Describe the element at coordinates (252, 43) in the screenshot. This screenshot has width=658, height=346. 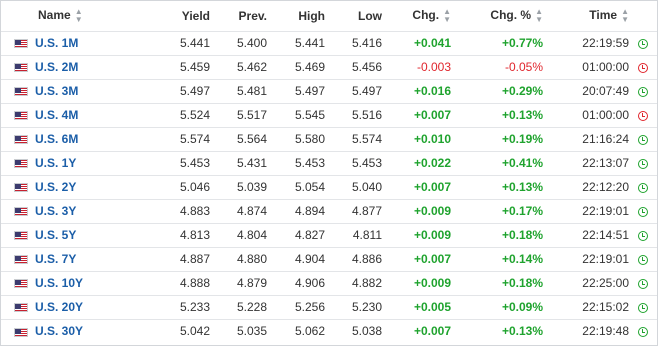
I see `prev-cell: 5.400` at that location.